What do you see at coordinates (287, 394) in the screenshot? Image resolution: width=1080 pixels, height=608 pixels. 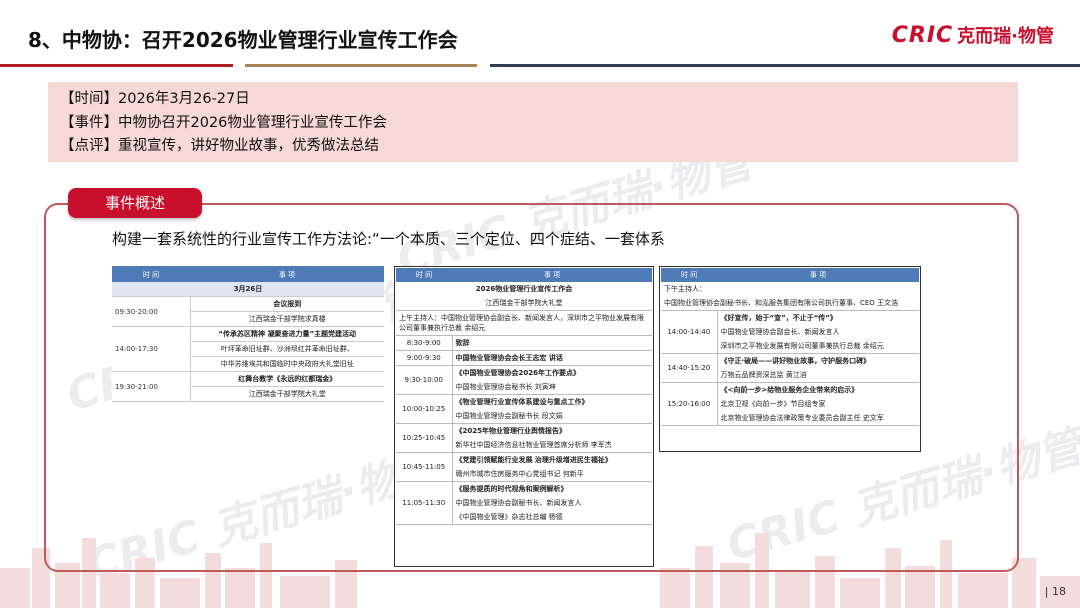 I see `row-sub: 江西瑞金干部学院大礼堂` at bounding box center [287, 394].